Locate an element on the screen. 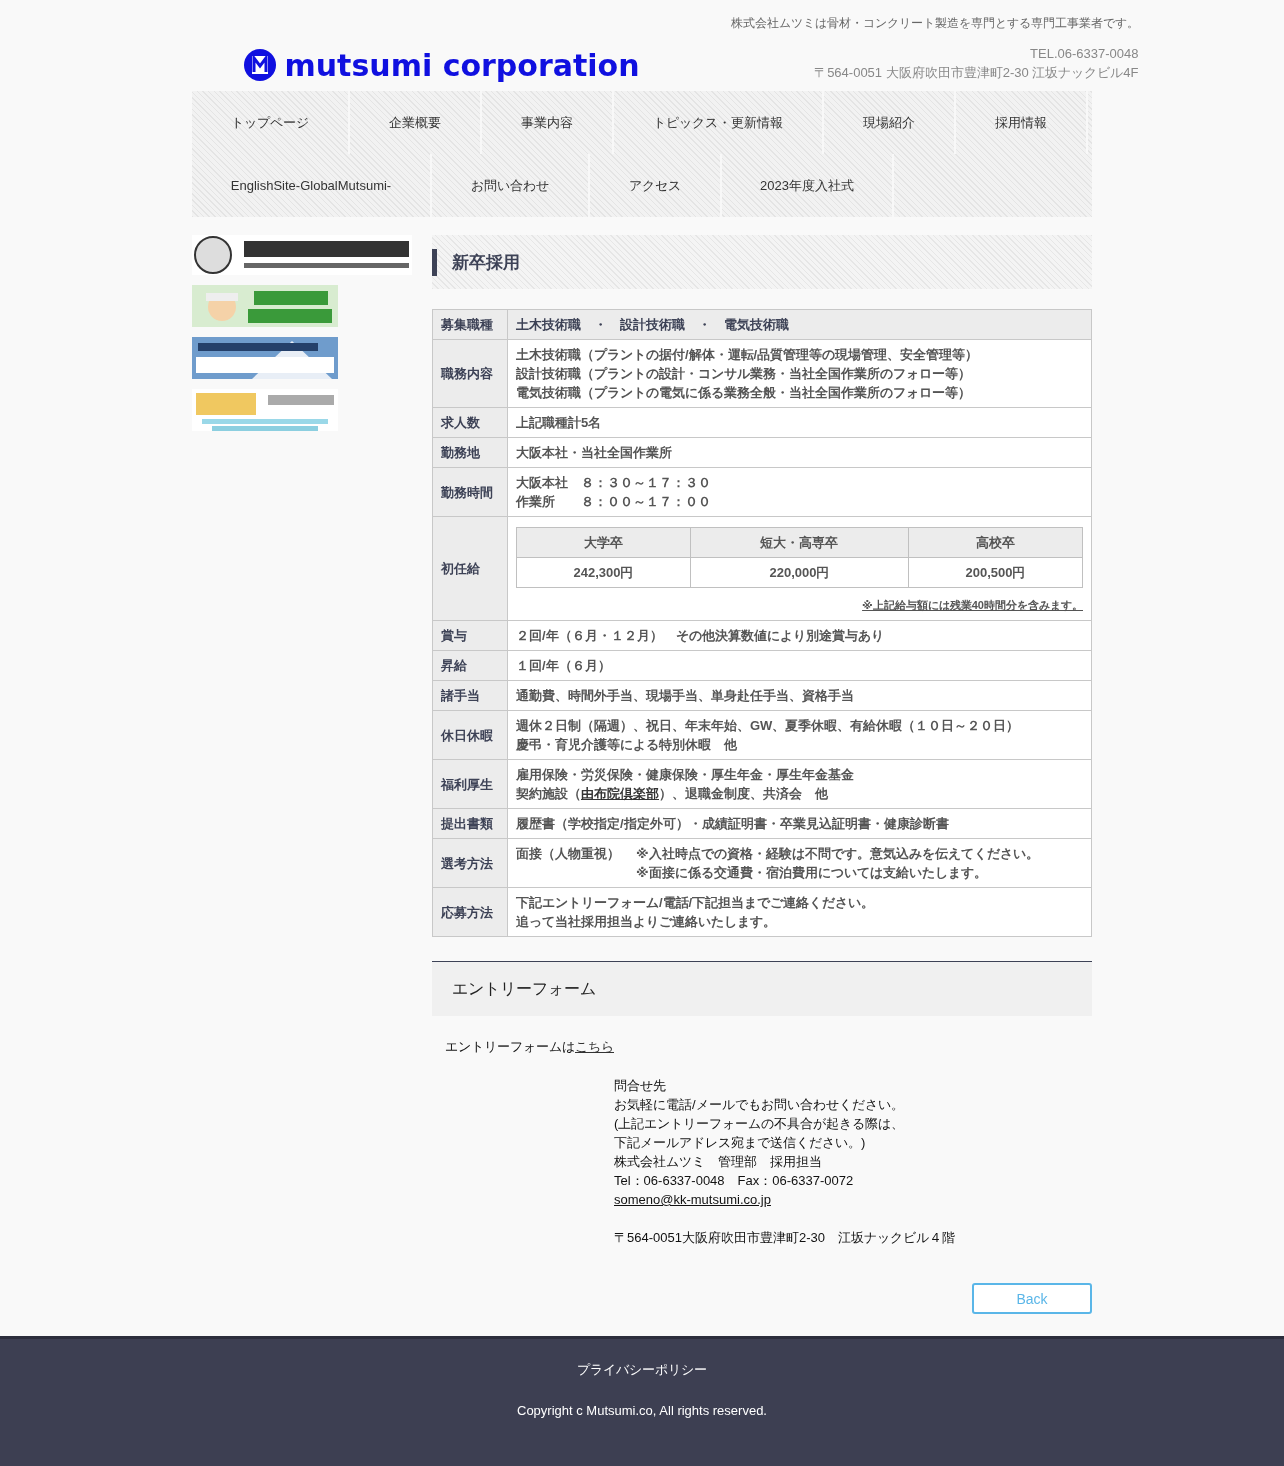 The height and width of the screenshot is (1466, 1284). contact-address: 〒564-0051大阪府吹田市豊津町2-30 江坂ナックビル４階 is located at coordinates (784, 1238).